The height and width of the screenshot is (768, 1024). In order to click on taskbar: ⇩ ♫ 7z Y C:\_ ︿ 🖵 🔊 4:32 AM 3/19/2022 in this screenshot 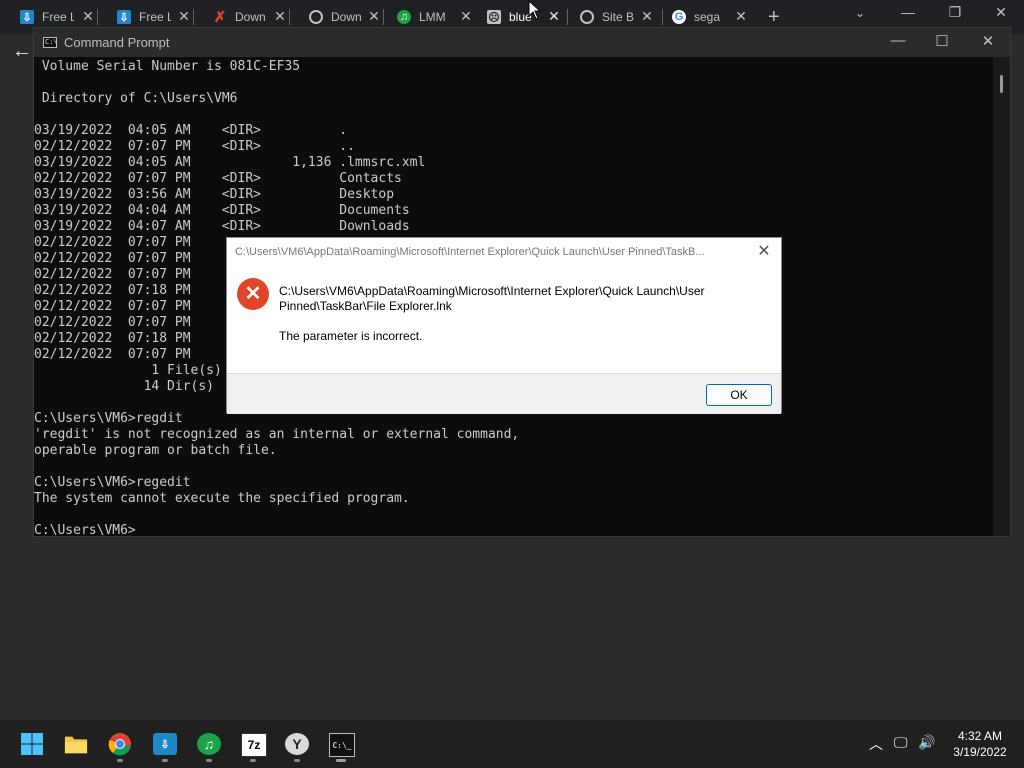, I will do `click(512, 744)`.